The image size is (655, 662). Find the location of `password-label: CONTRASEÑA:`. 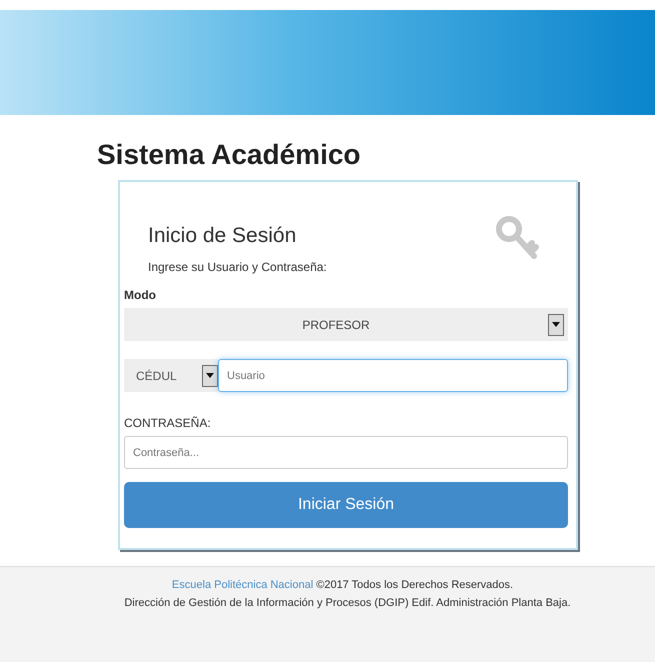

password-label: CONTRASEÑA: is located at coordinates (168, 423).